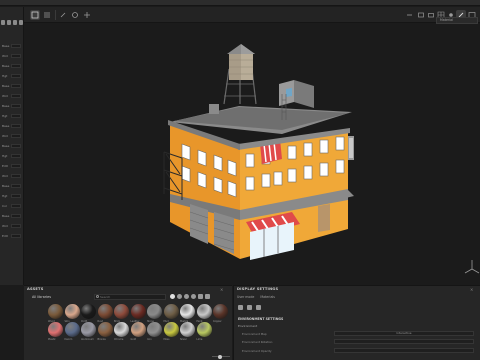 Image resolution: width=480 pixels, height=360 pixels. What do you see at coordinates (221, 356) in the screenshot?
I see `thumbnail-size-slider` at bounding box center [221, 356].